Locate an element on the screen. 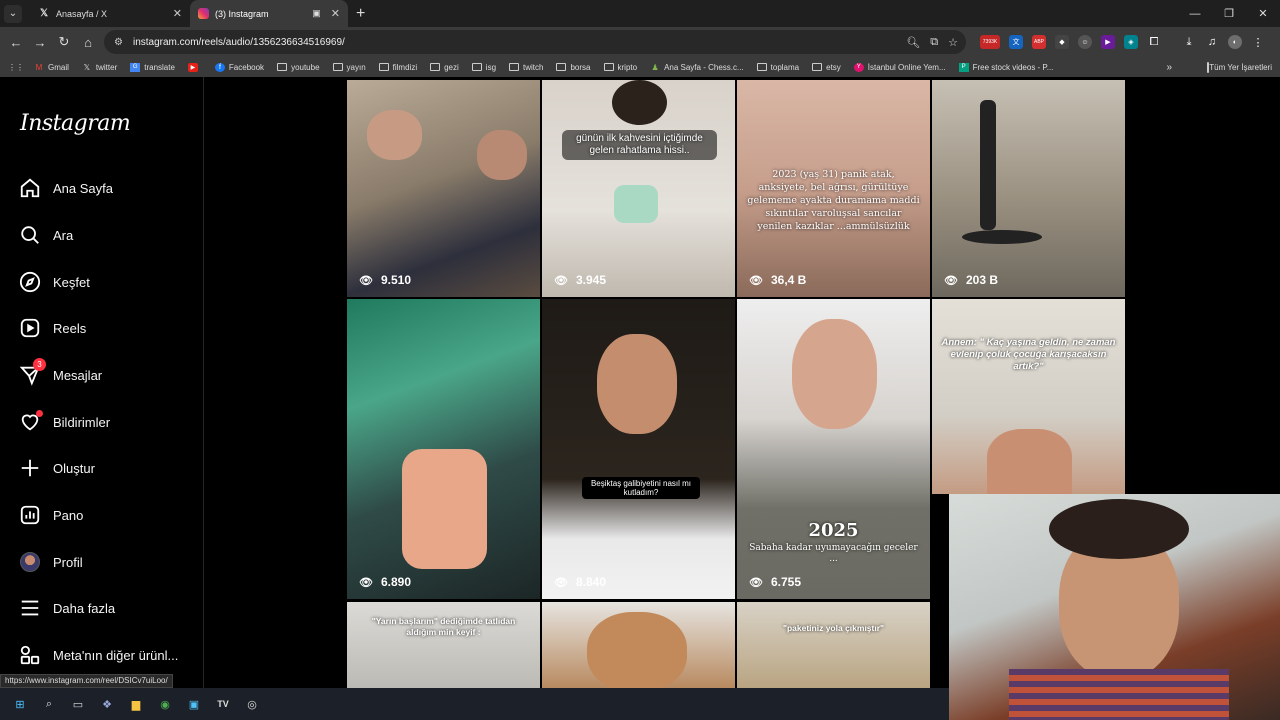 The height and width of the screenshot is (720, 1280). new-tab-button: + is located at coordinates (360, 14).